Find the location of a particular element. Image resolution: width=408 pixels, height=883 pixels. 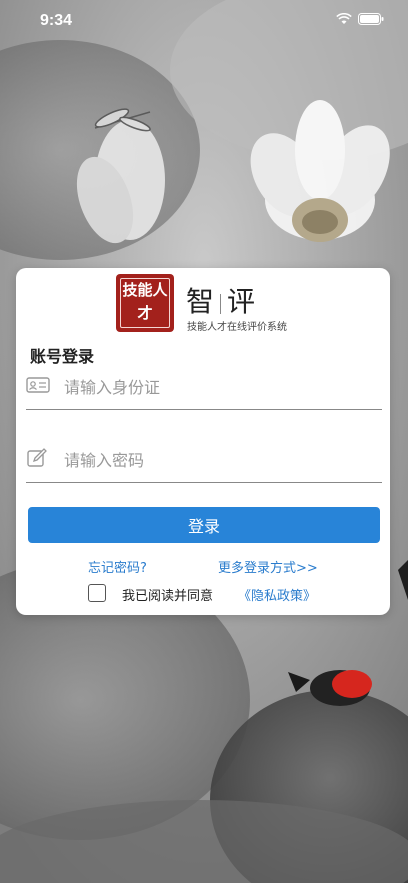

privacy-agreement: 我已阅读并同意 《隐私政策》 is located at coordinates (218, 594).